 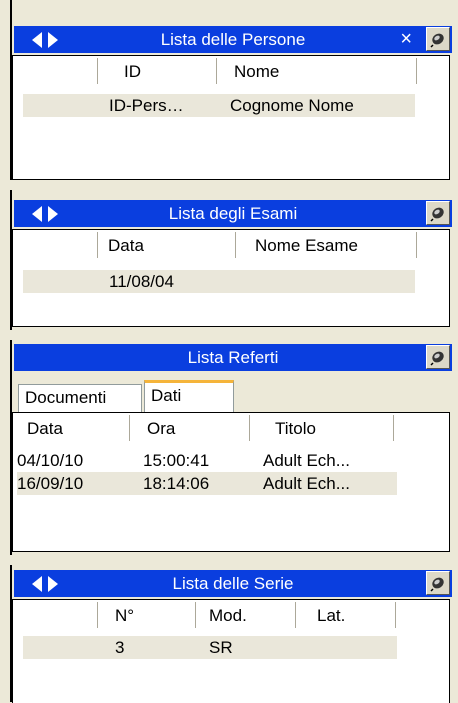 What do you see at coordinates (161, 429) in the screenshot?
I see `col-header-ora: Ora` at bounding box center [161, 429].